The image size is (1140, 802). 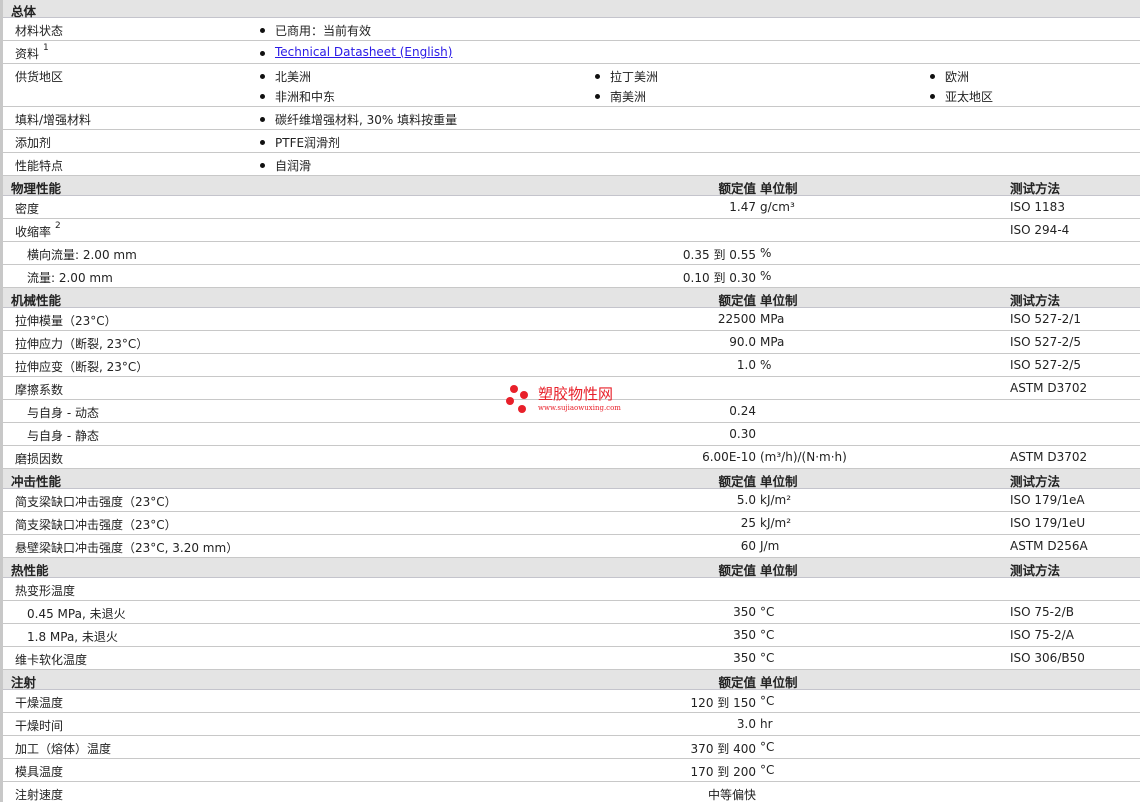 I want to click on property-value: 0.30, so click(x=742, y=434).